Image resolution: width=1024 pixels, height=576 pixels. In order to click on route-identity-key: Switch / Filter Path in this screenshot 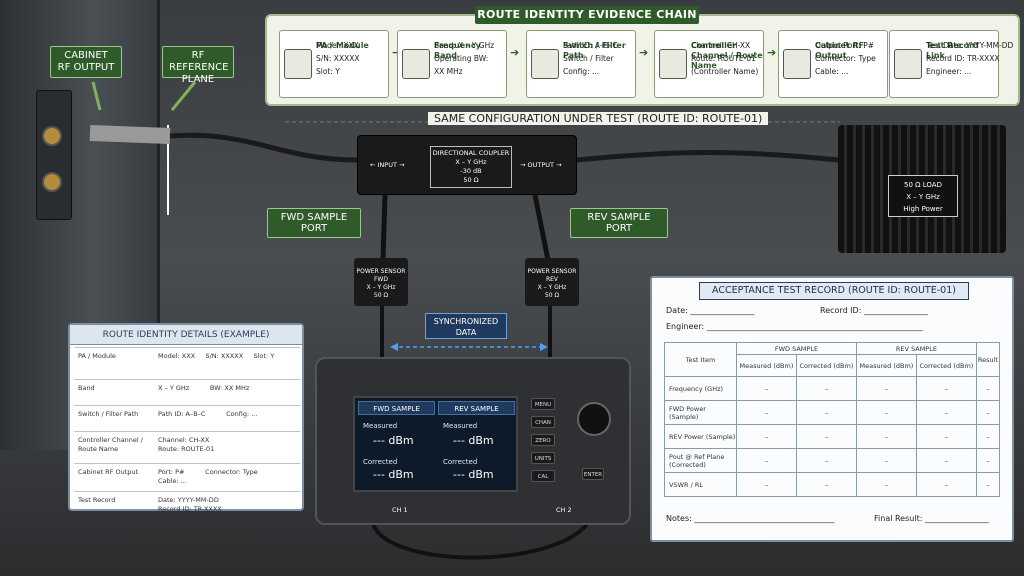, I will do `click(108, 414)`.